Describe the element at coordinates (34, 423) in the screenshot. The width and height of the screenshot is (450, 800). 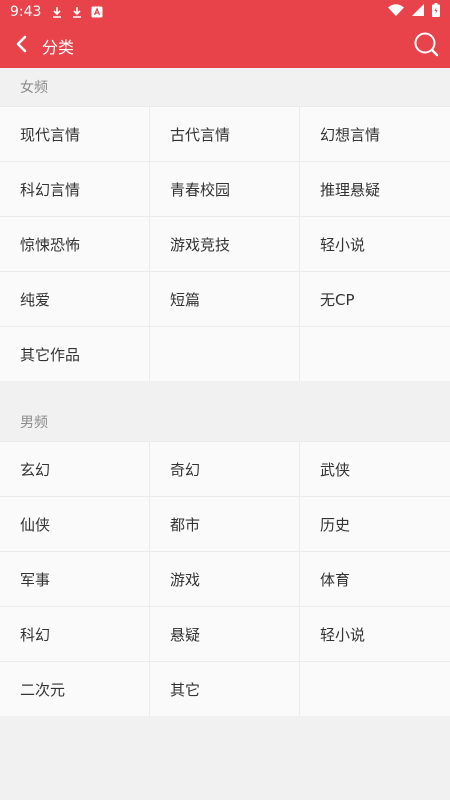
I see `section-title: 男频` at that location.